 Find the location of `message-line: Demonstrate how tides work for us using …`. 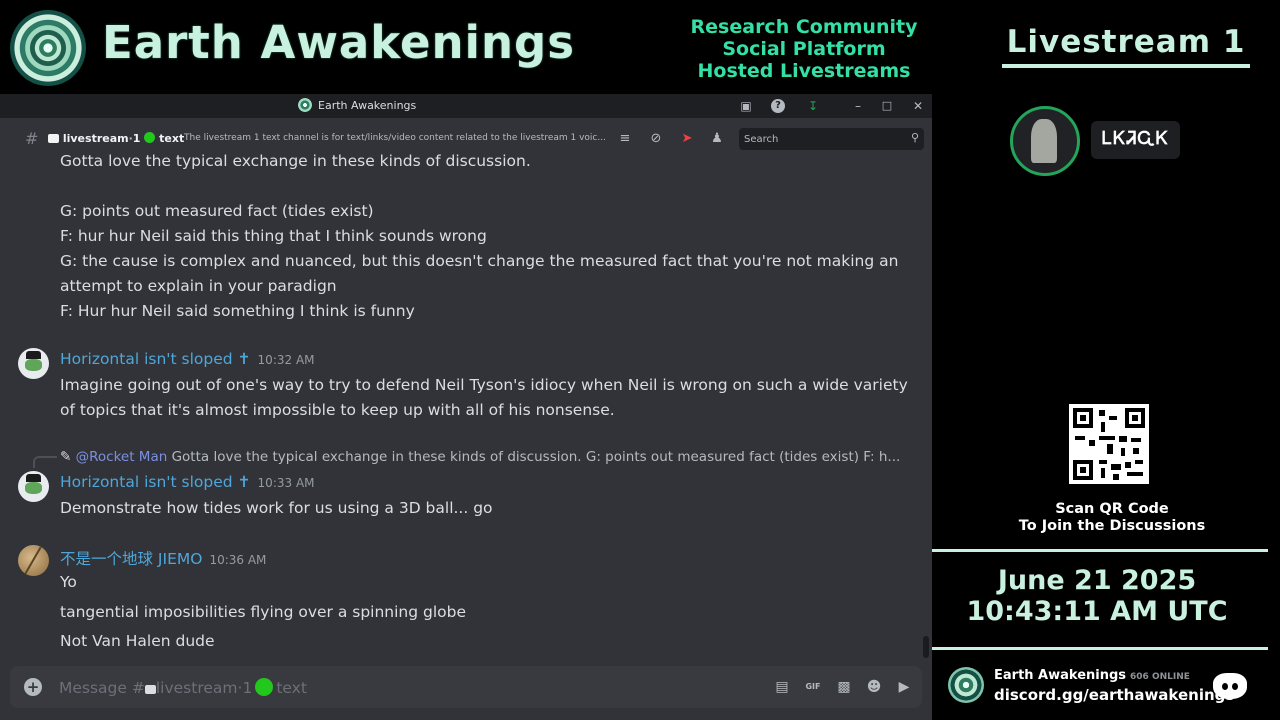

message-line: Demonstrate how tides work for us using … is located at coordinates (276, 508).